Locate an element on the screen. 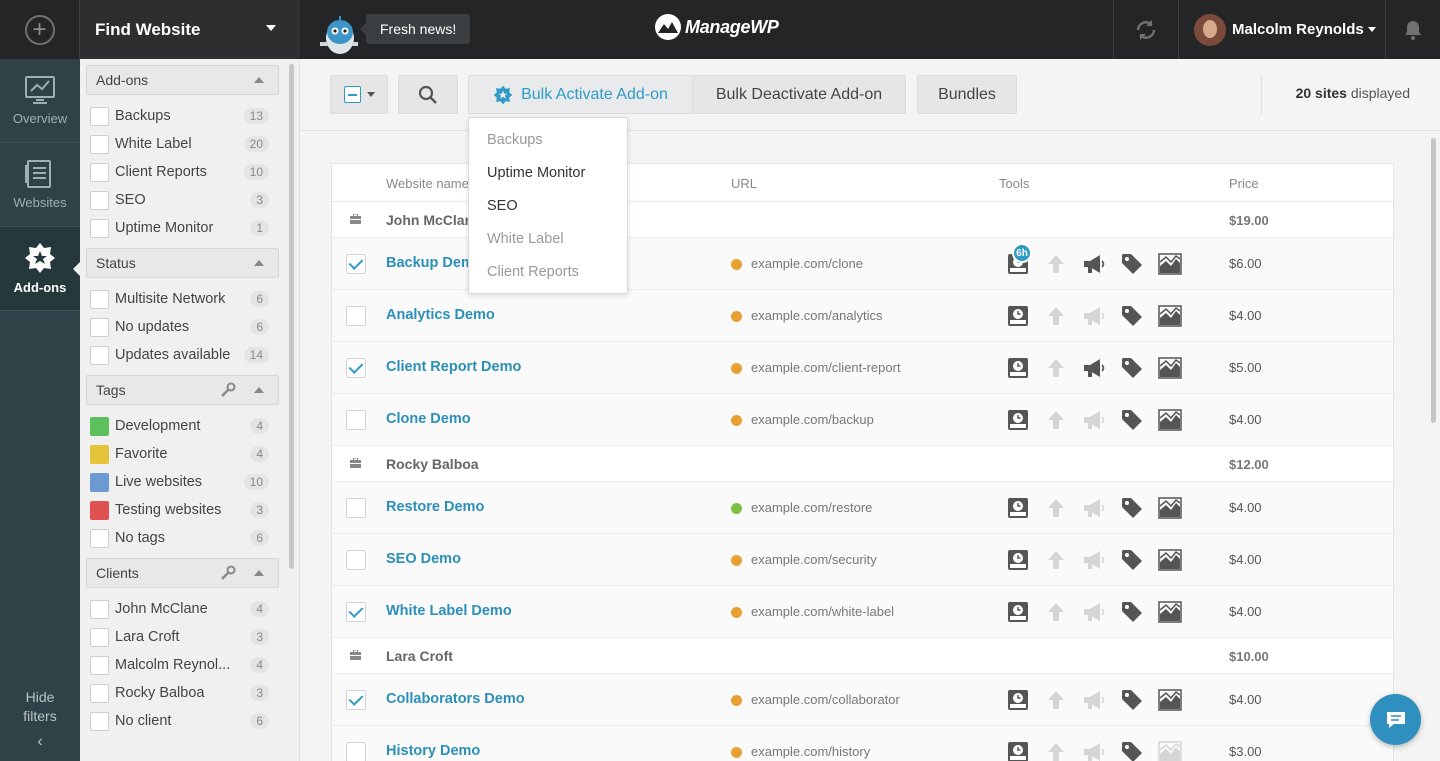 This screenshot has height=761, width=1440. filter-item: John McClane 4 is located at coordinates (194, 609).